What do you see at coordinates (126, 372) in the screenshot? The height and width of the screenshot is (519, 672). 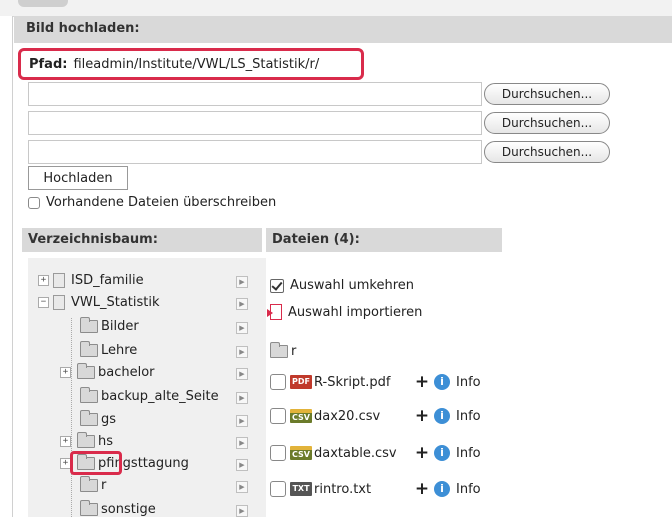 I see `tree-item-label: bachelor` at bounding box center [126, 372].